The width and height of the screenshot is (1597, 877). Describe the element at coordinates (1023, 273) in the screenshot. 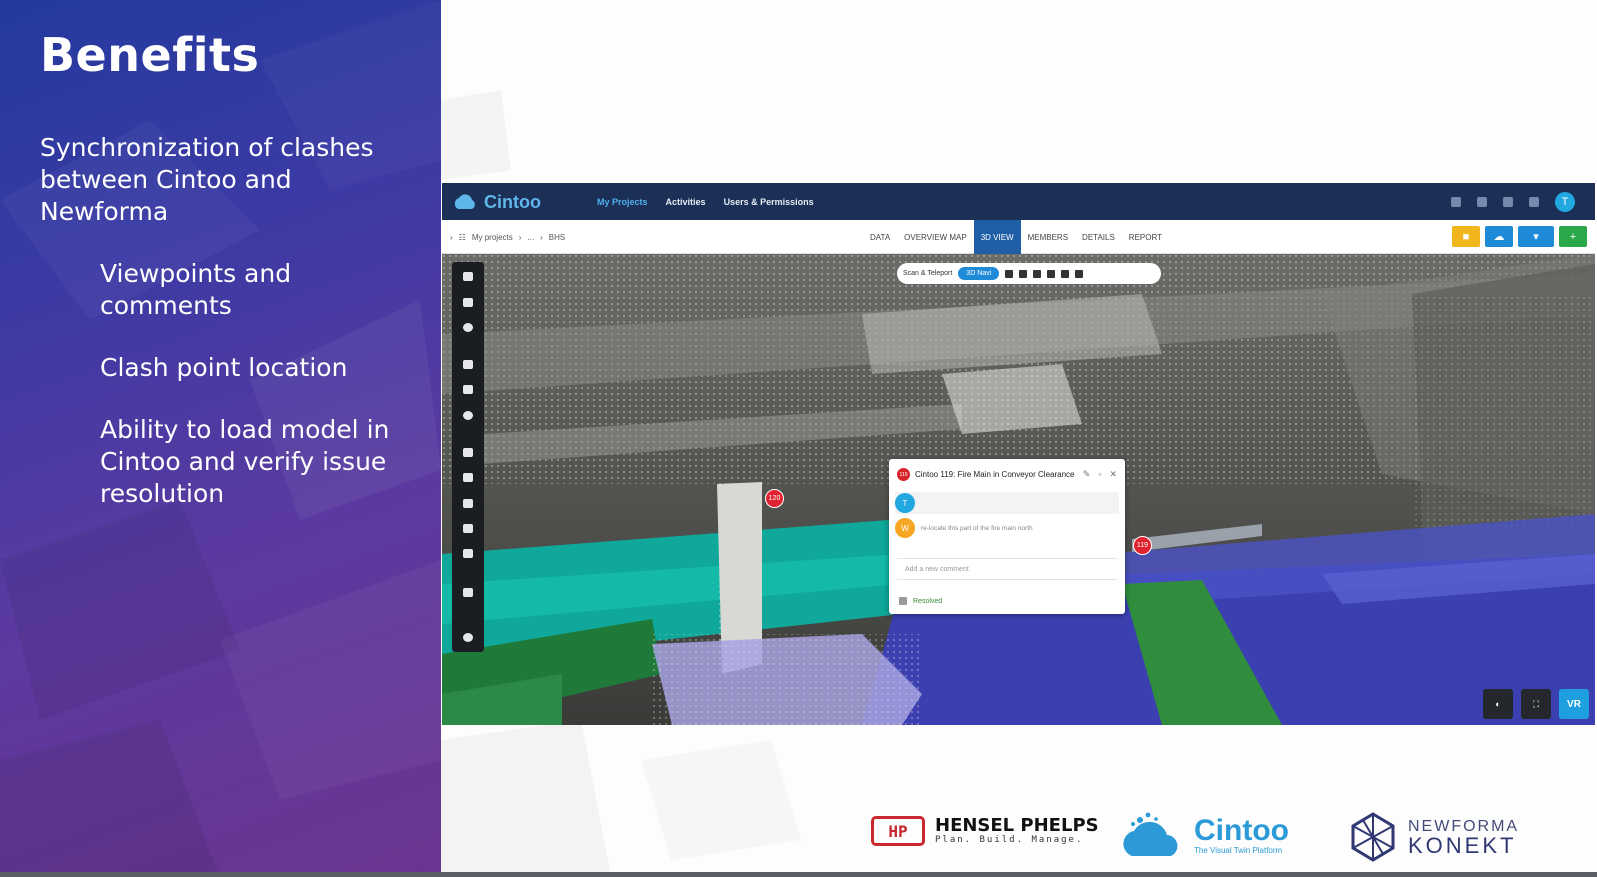

I see `measure-icon` at that location.